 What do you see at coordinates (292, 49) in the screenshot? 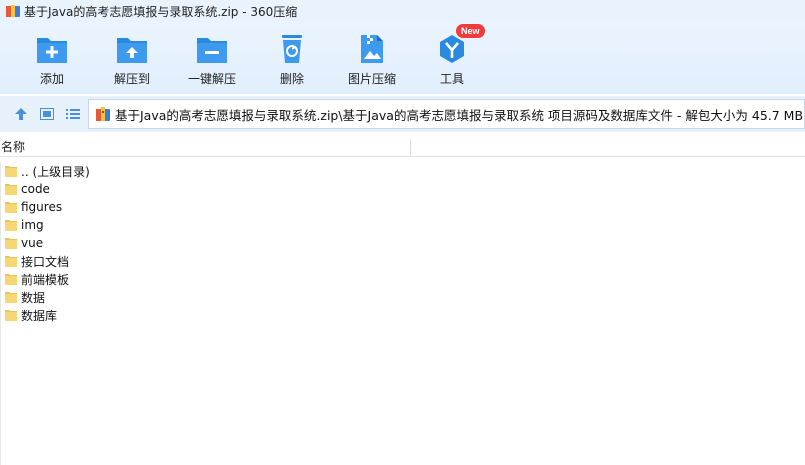
I see `delete-icon` at bounding box center [292, 49].